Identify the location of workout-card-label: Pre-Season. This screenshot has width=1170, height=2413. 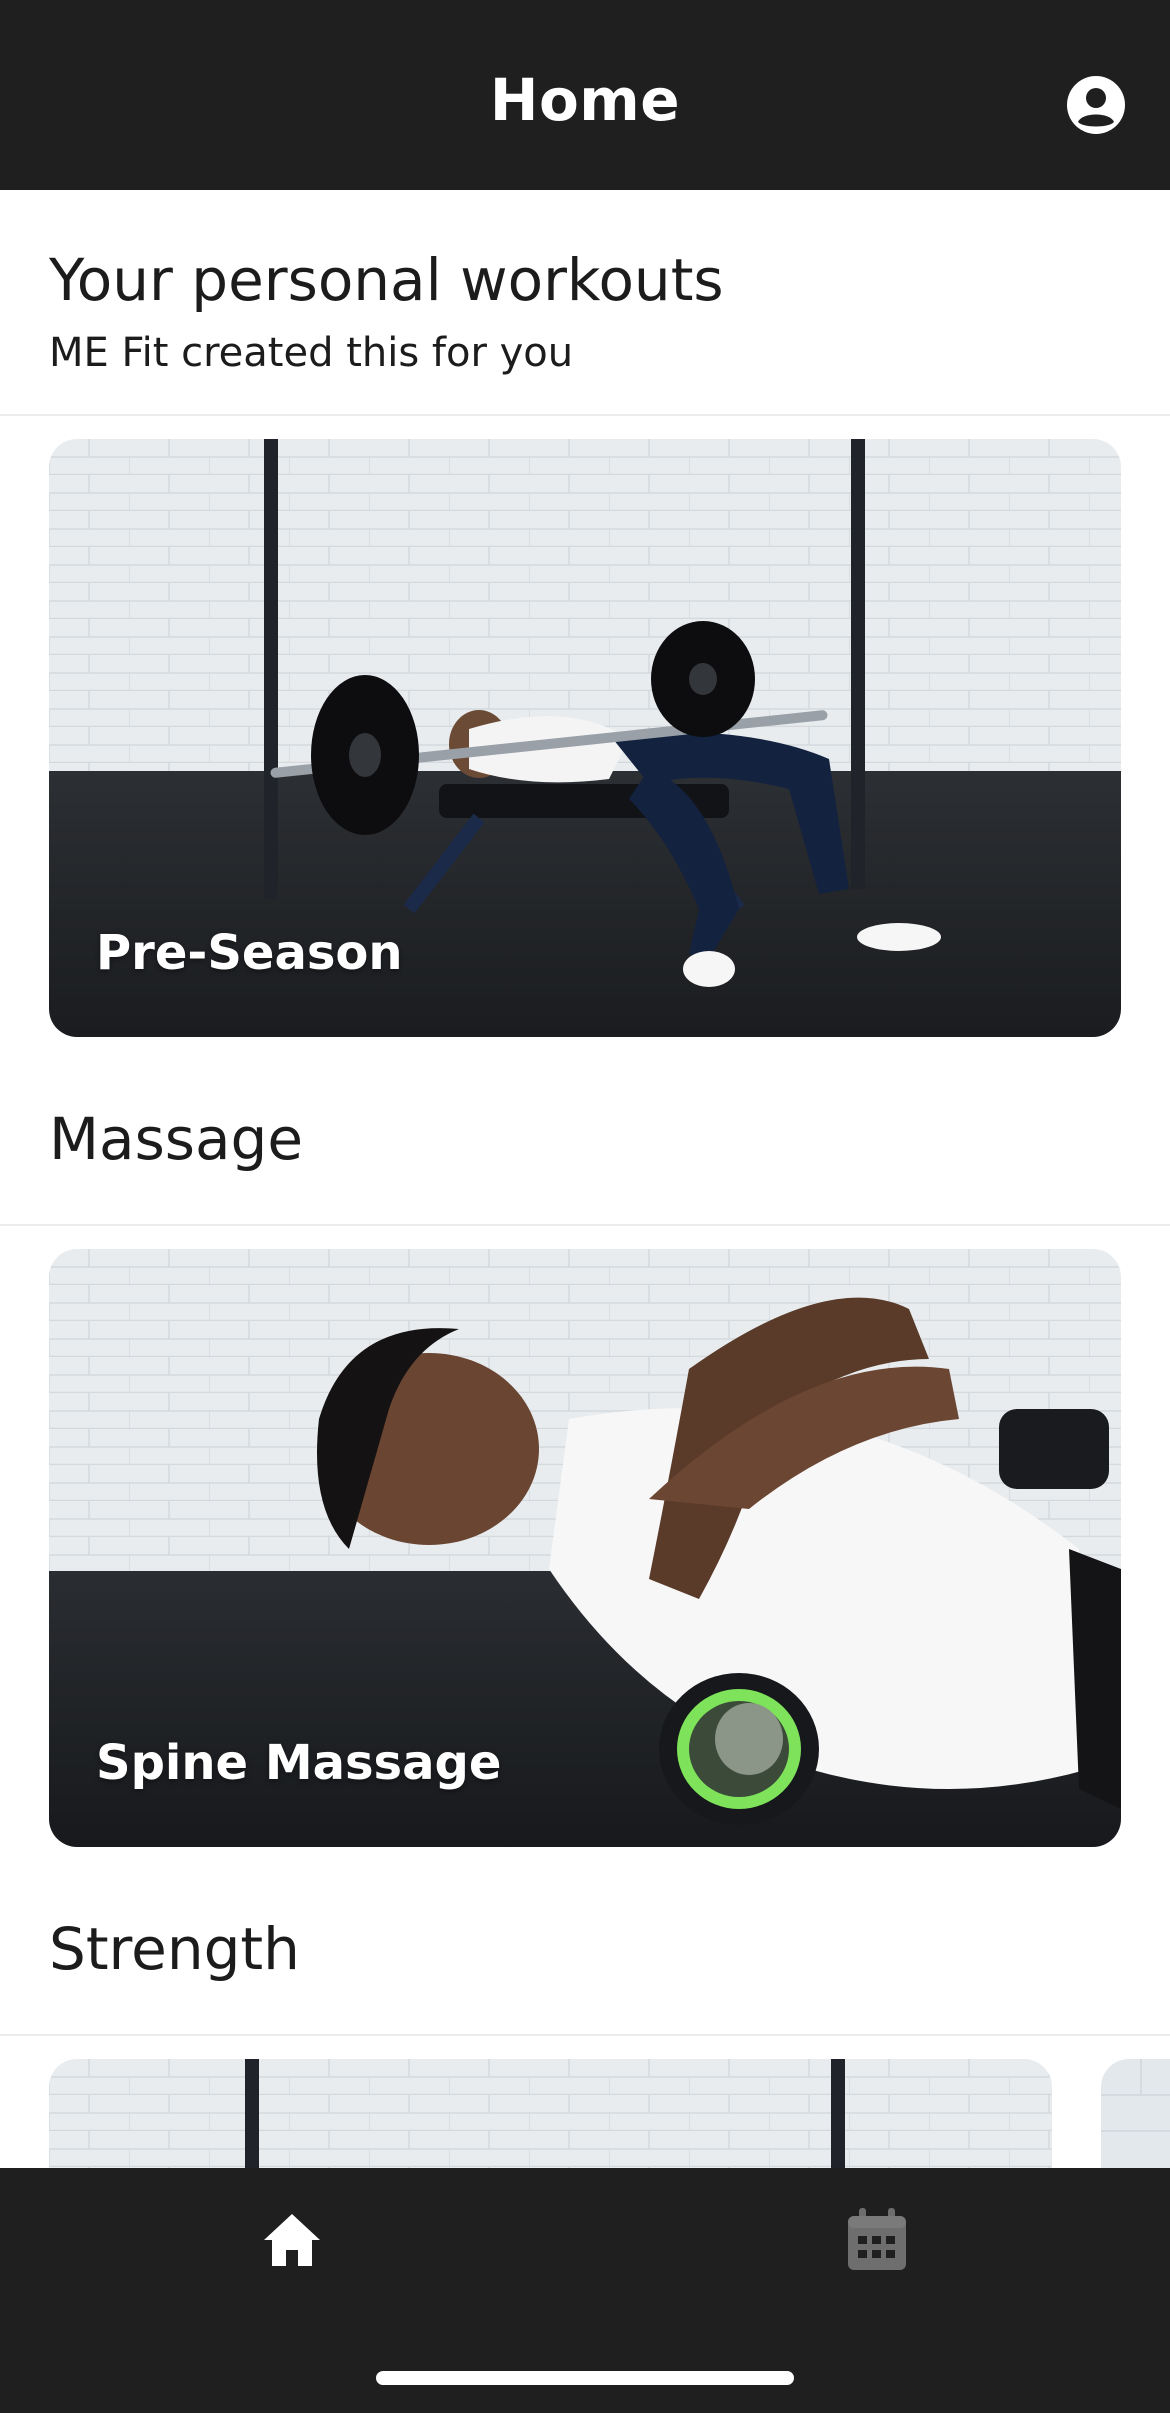
(249, 953).